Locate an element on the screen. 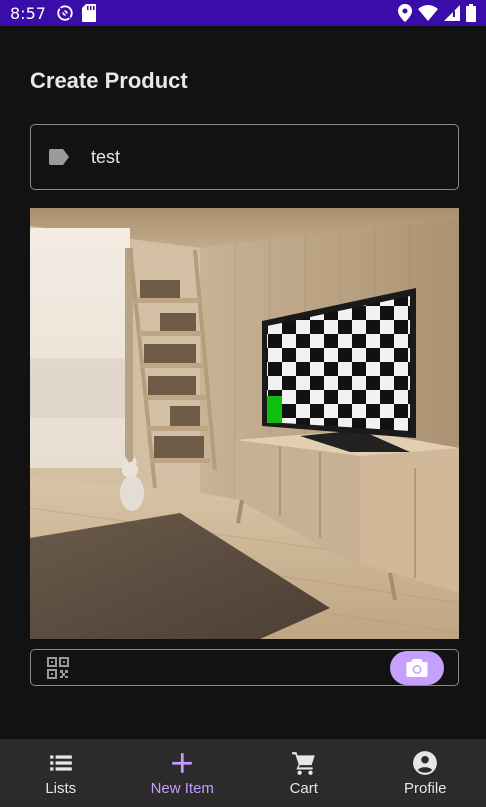  signal-icon is located at coordinates (452, 13).